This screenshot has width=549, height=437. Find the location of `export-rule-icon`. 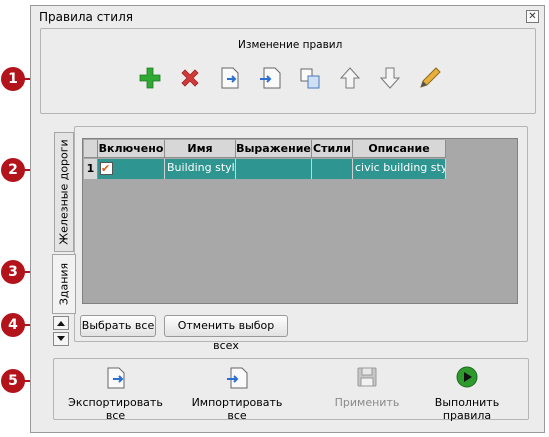

export-rule-icon is located at coordinates (230, 78).